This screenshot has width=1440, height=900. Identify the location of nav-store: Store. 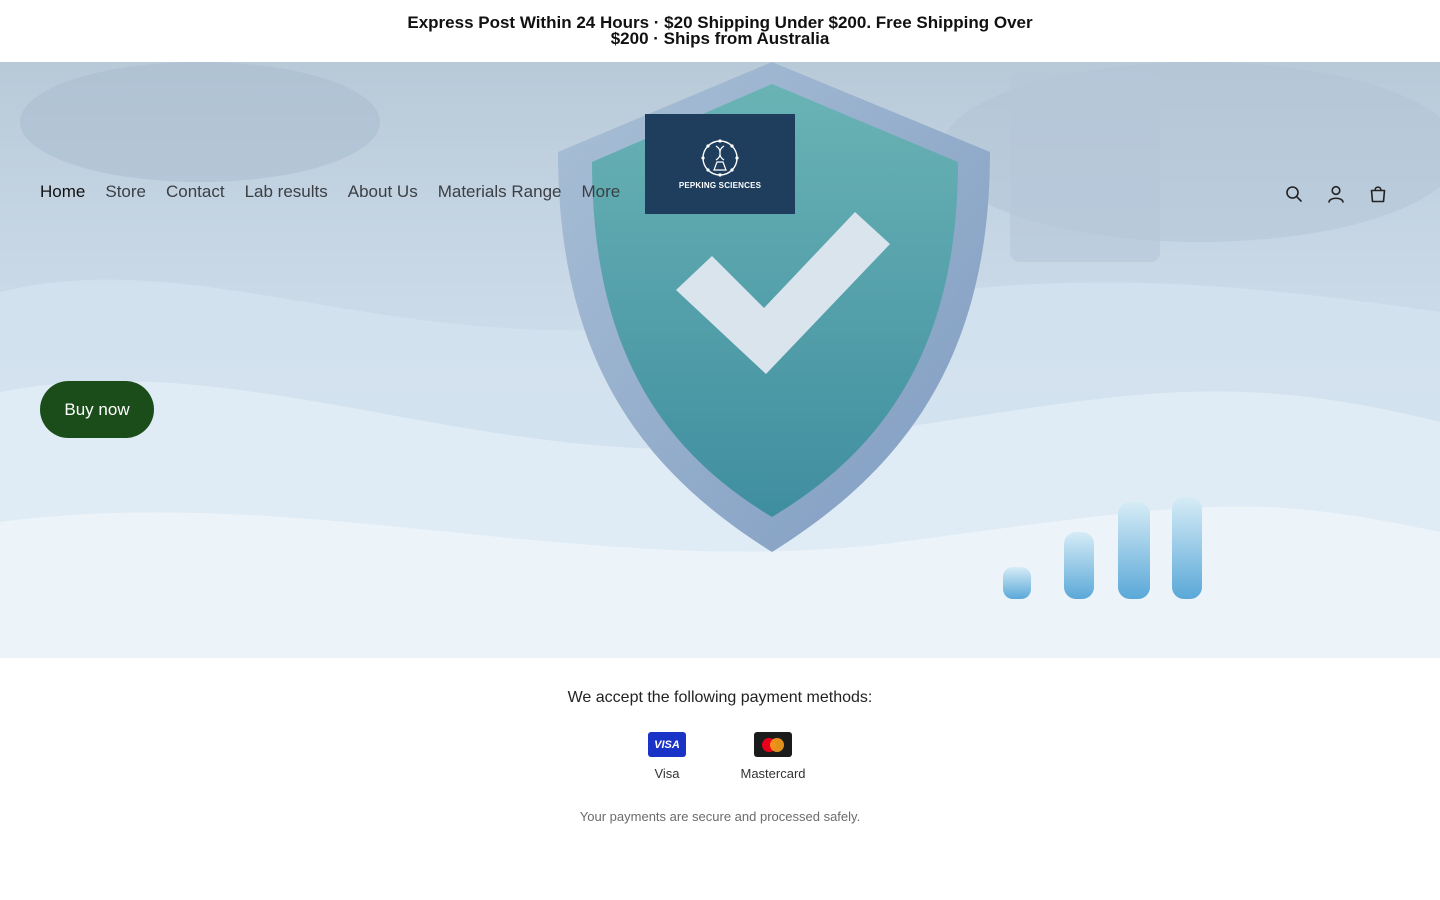
(125, 192).